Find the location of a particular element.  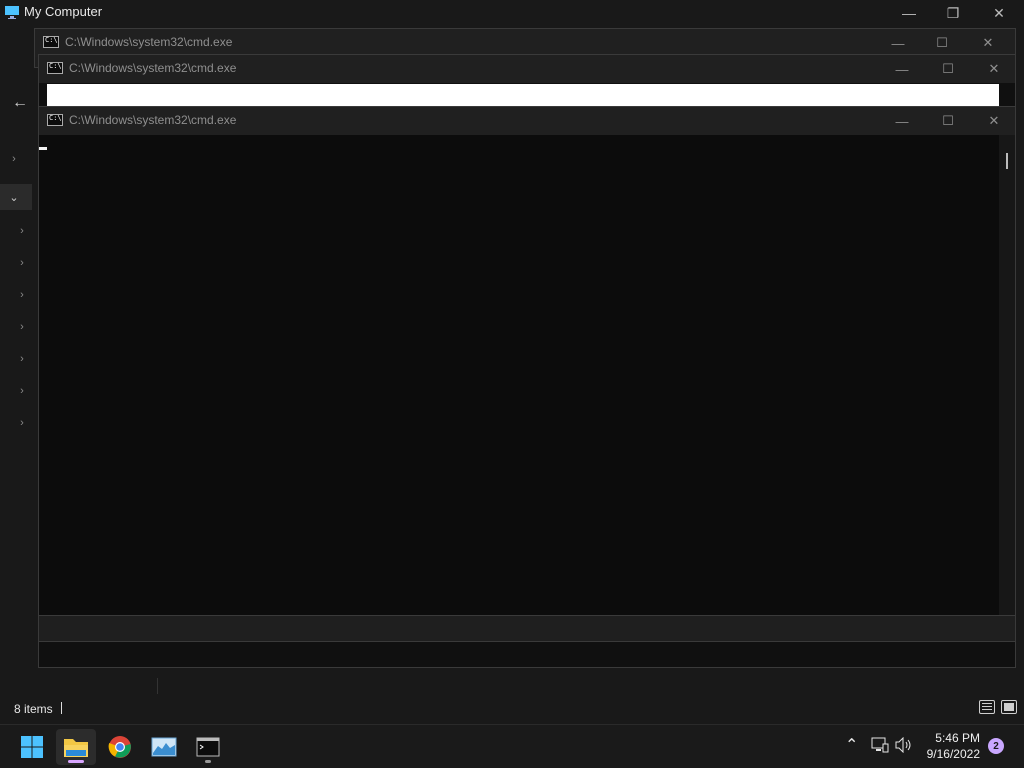

scrollbar-thumb is located at coordinates (1007, 161).